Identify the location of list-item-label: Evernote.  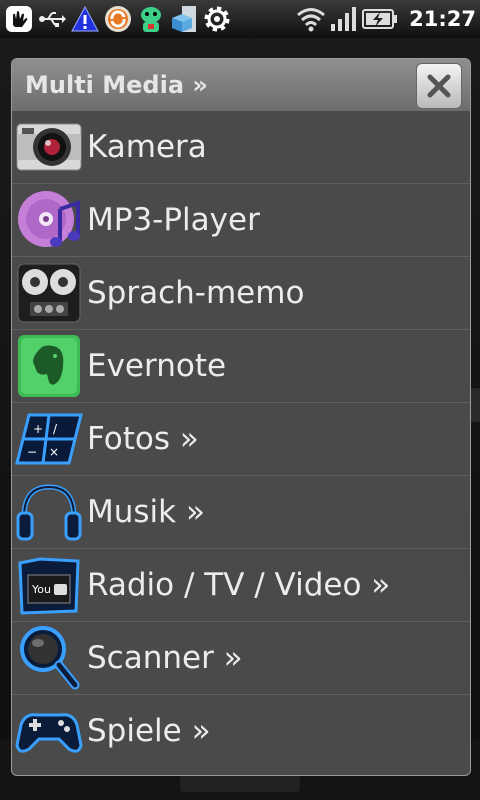
(157, 366).